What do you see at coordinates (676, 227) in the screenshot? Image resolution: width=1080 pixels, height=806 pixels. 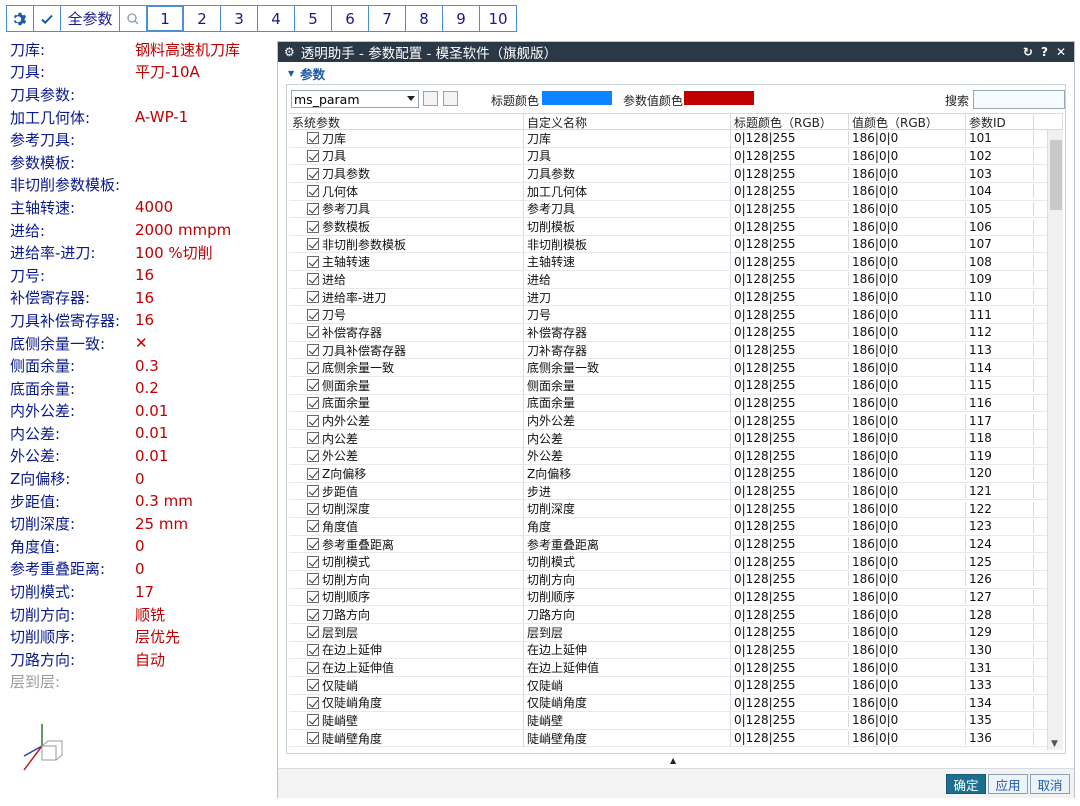 I see `table-row: 参数模板 切削模板 0|128|255 186|0|0 106` at bounding box center [676, 227].